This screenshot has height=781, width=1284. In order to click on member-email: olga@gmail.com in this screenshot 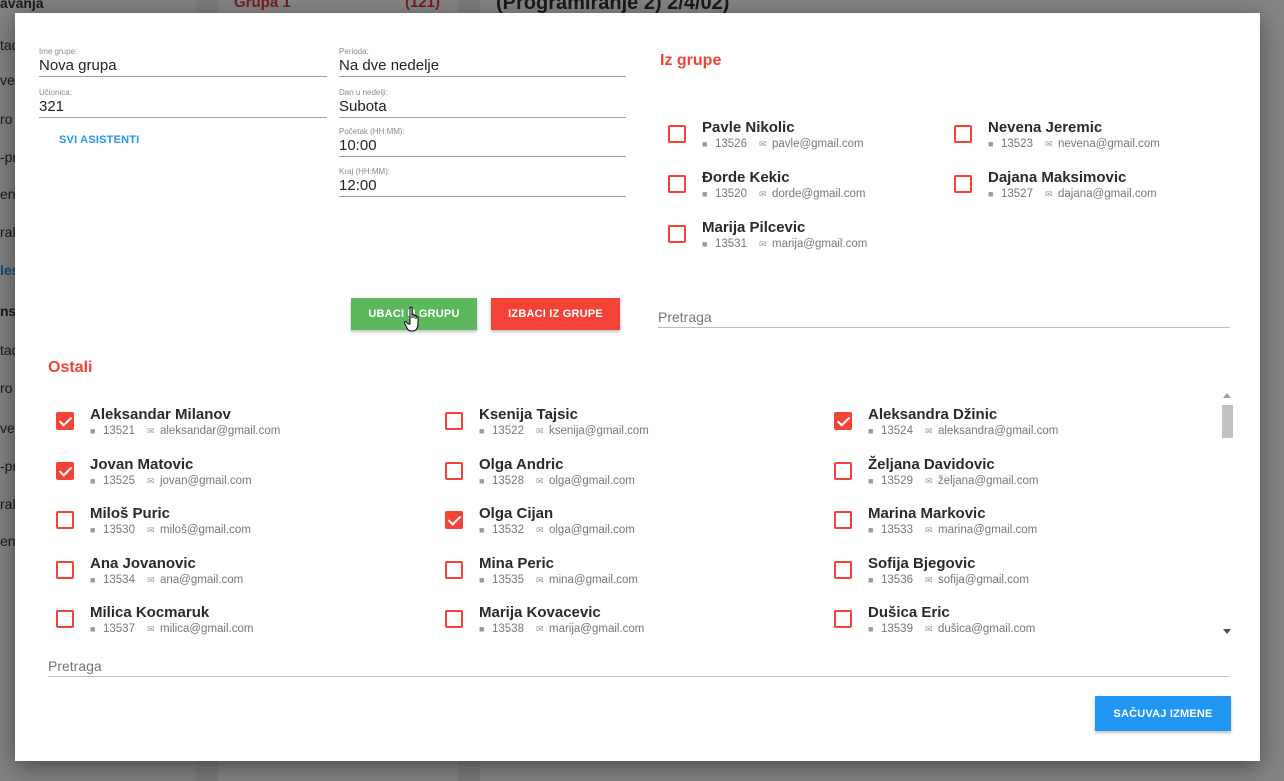, I will do `click(591, 480)`.